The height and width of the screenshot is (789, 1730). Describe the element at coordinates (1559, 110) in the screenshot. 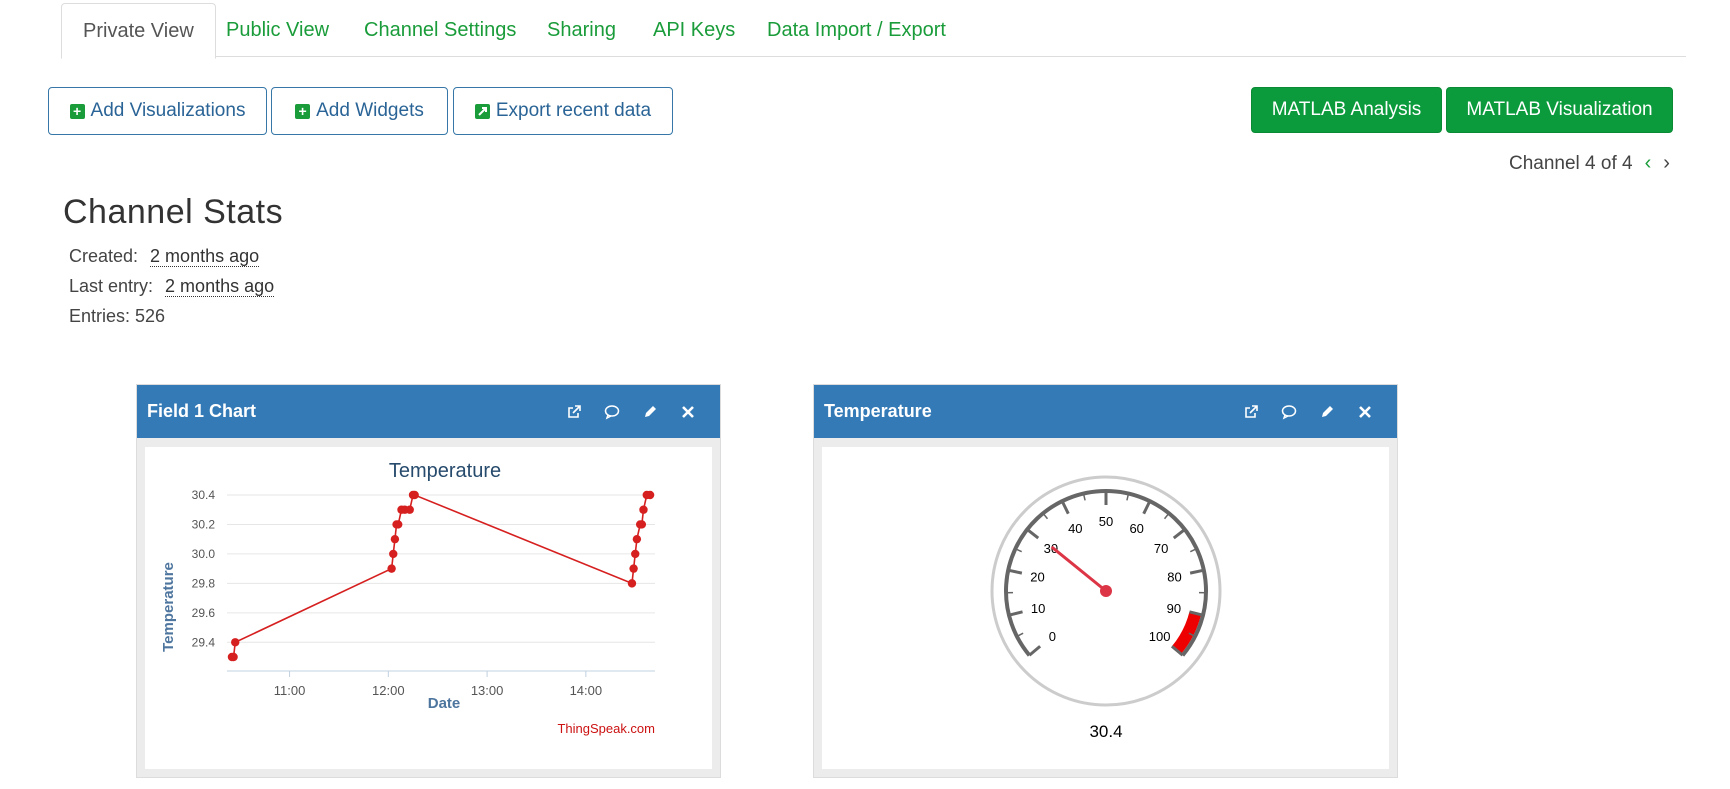

I see `matlab-visualization-button: MATLAB Visualization` at that location.